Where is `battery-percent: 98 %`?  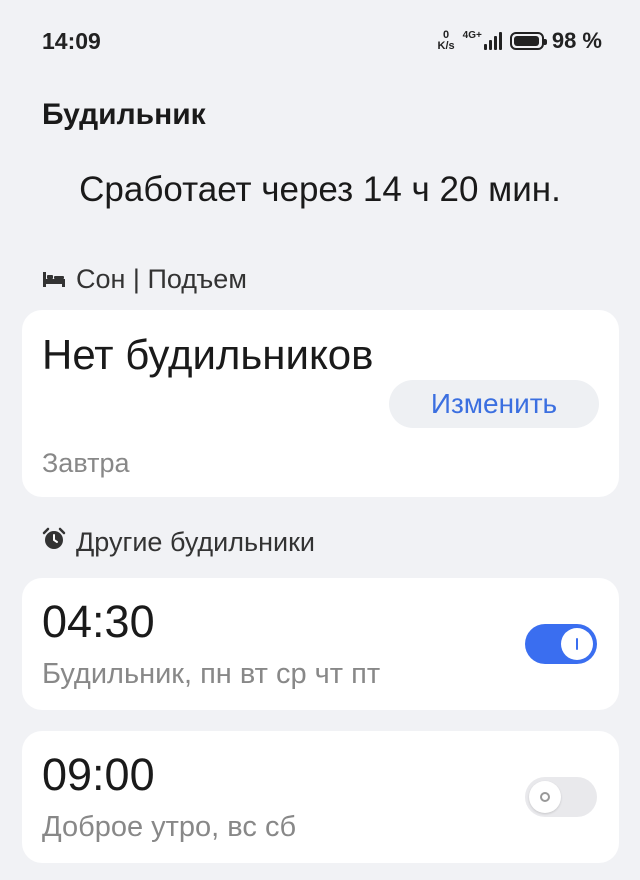 battery-percent: 98 % is located at coordinates (576, 40).